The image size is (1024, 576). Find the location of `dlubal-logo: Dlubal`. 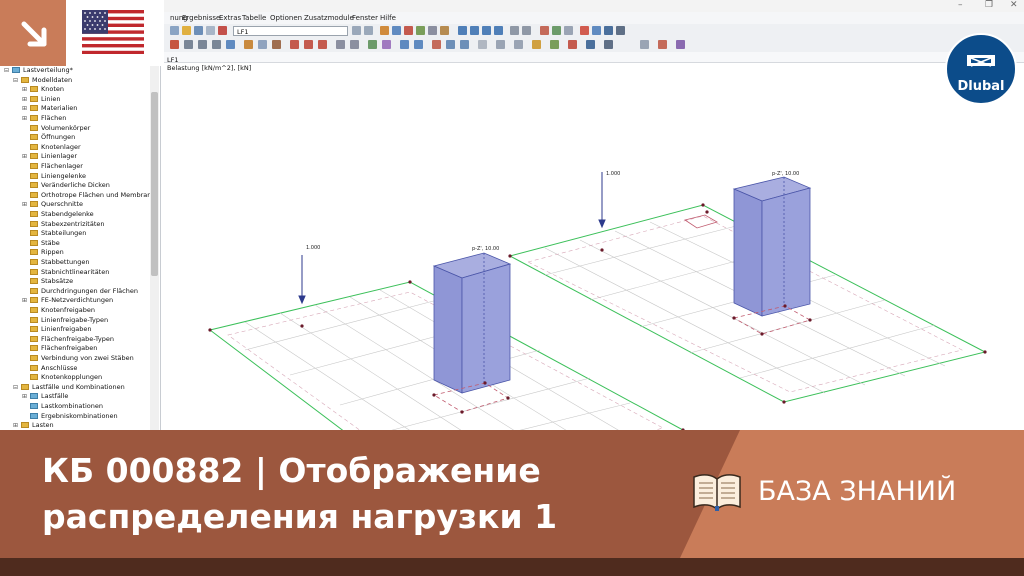

dlubal-logo: Dlubal is located at coordinates (981, 69).